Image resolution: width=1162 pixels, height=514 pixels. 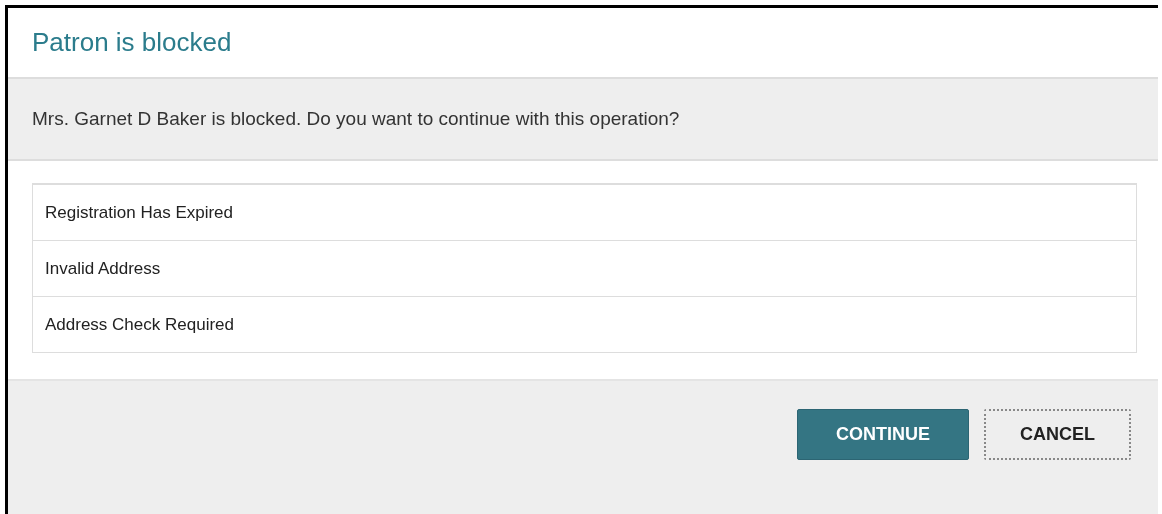 I want to click on message-text: Mrs. Garnet D Baker is blocked. Do you want to continue with this operation?, so click(x=356, y=119).